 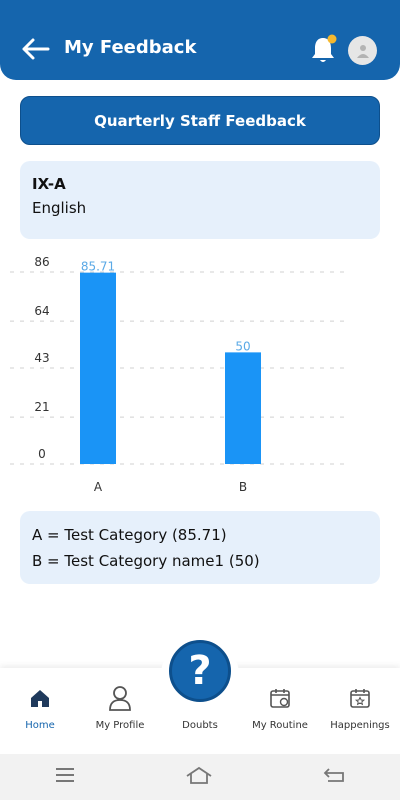 I want to click on doubts-question-button: ?, so click(x=200, y=671).